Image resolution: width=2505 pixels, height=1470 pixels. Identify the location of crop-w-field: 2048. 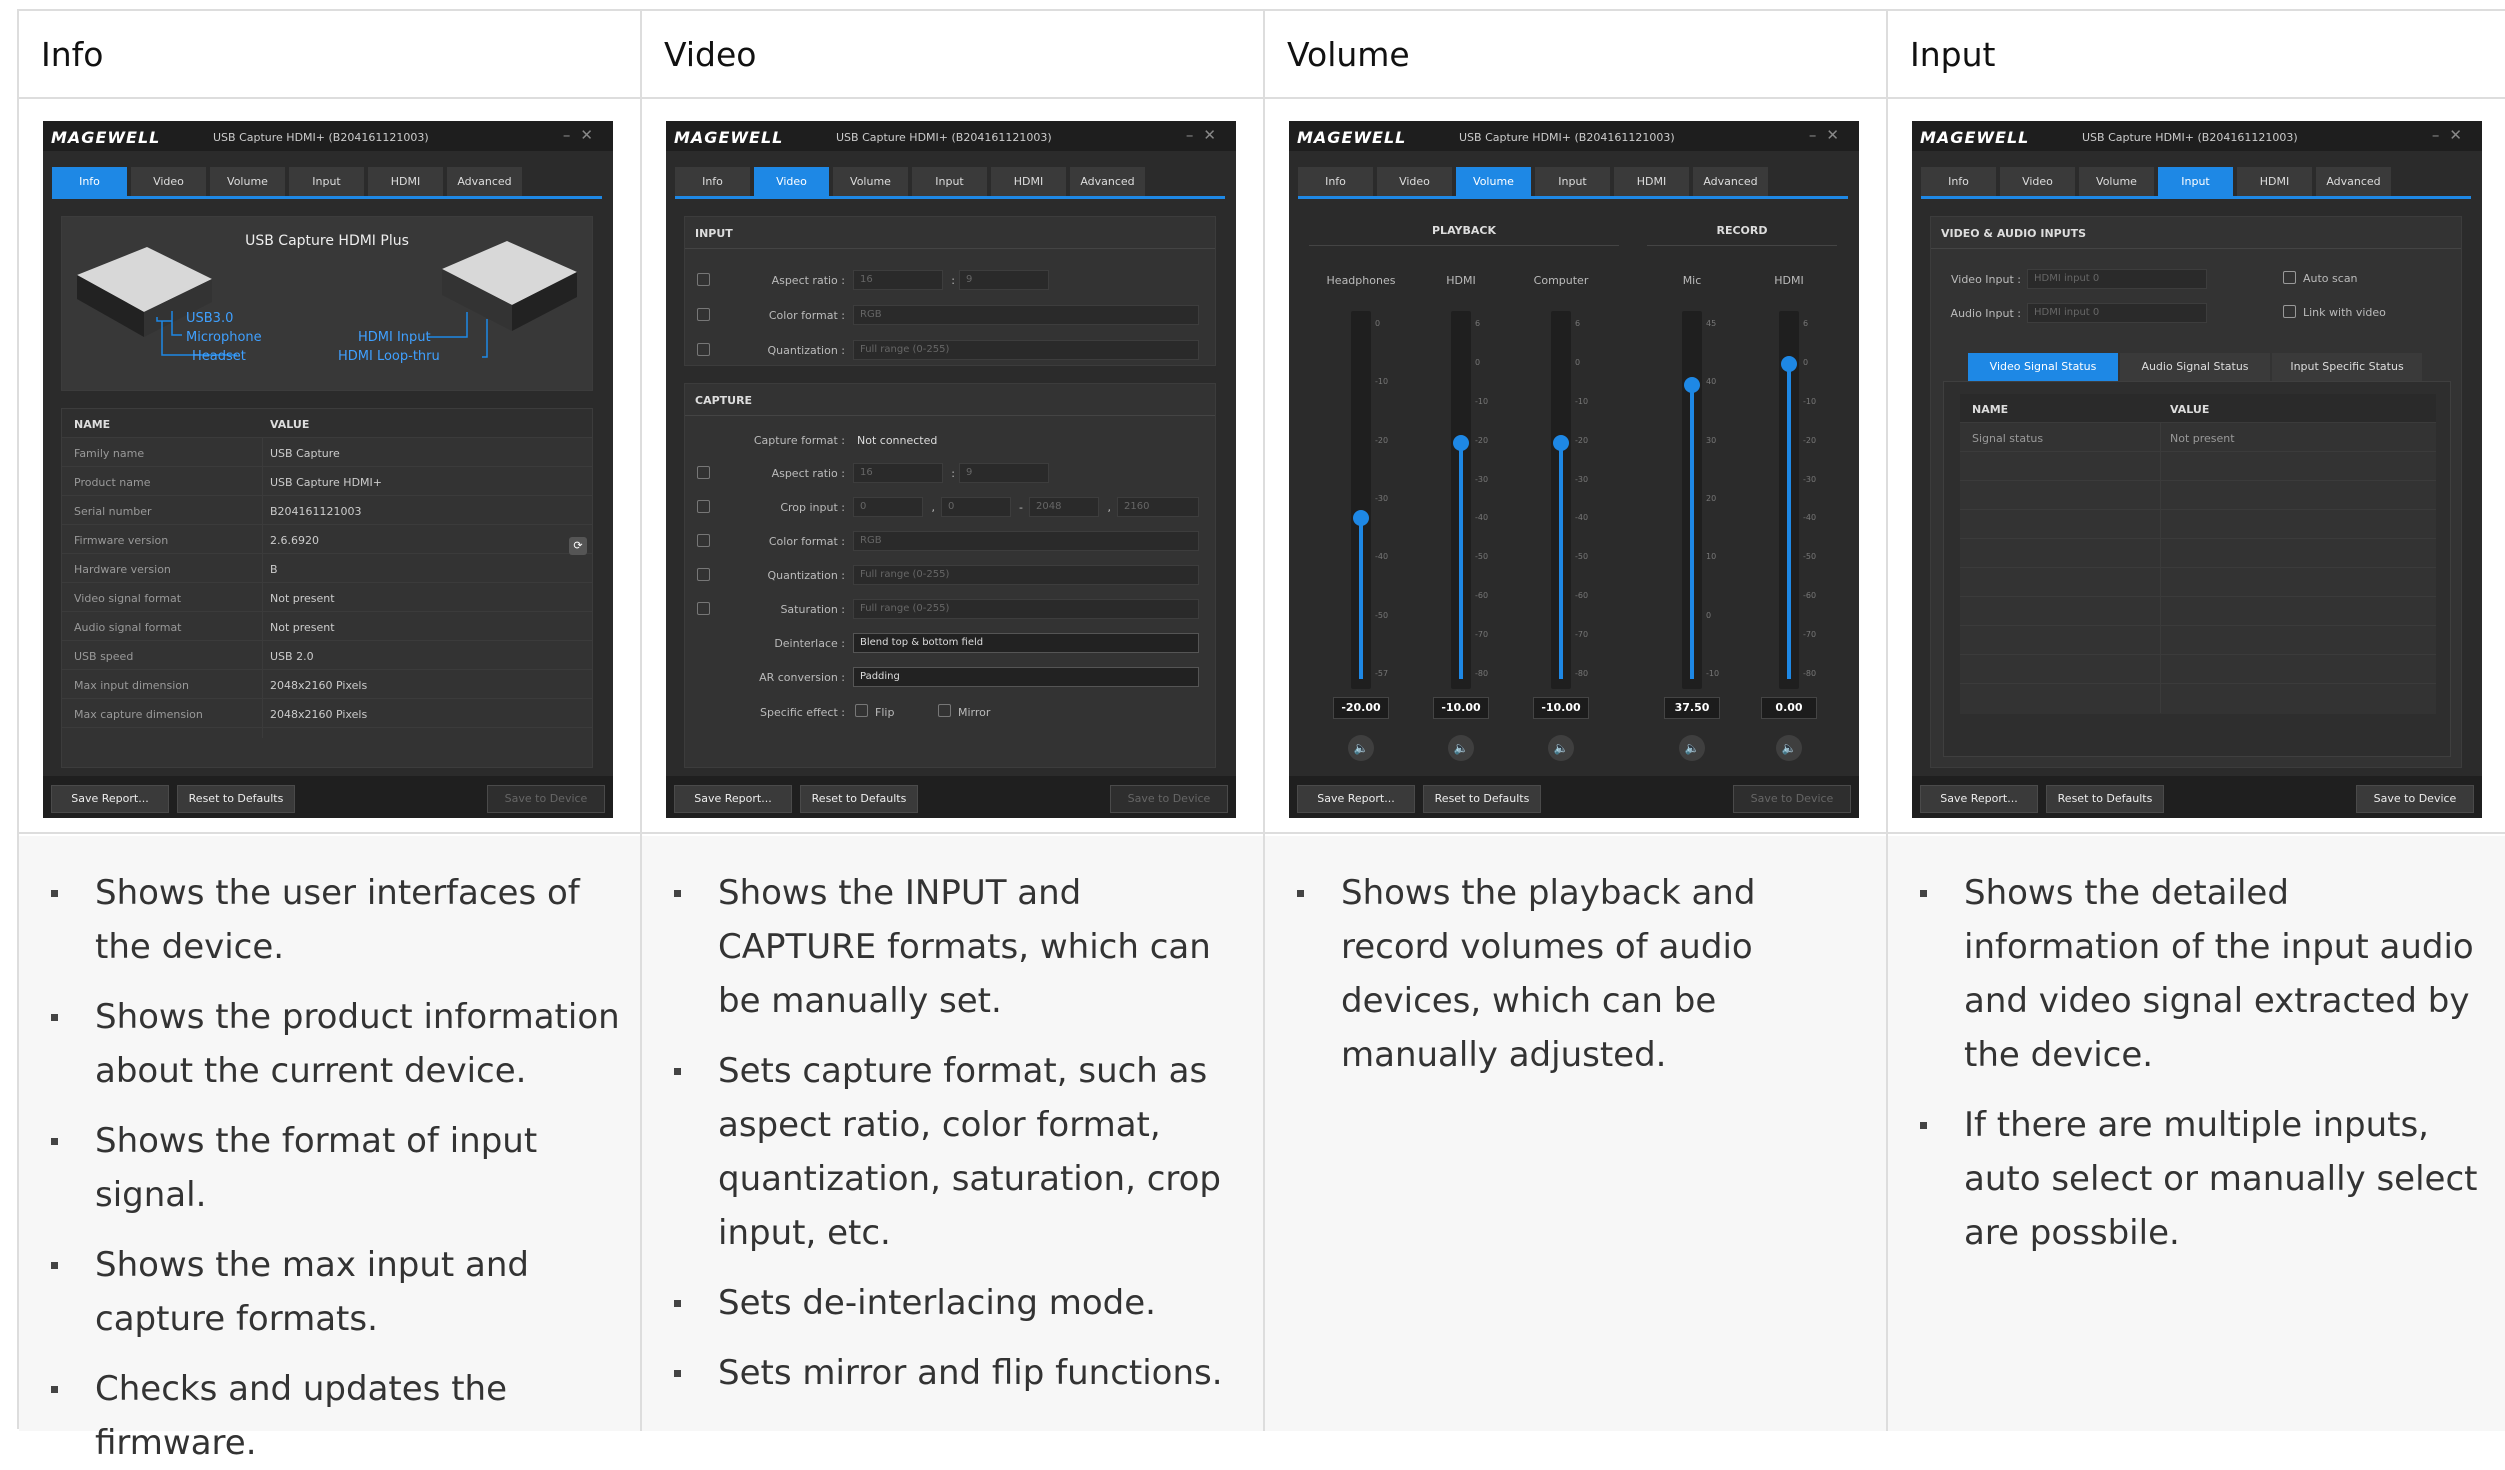
(1064, 507).